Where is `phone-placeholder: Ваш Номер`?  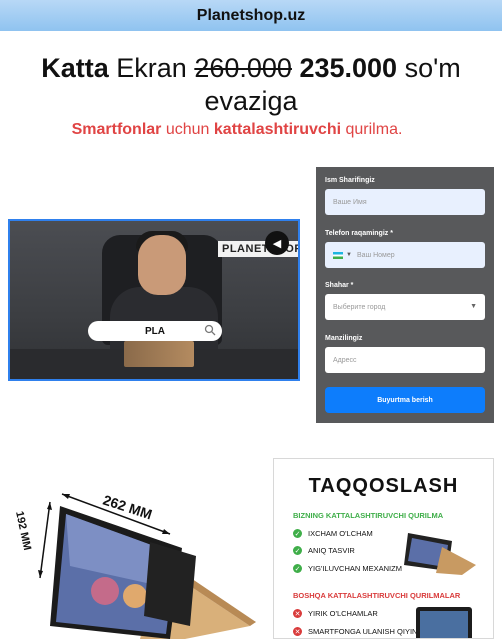
phone-placeholder: Ваш Номер is located at coordinates (375, 255).